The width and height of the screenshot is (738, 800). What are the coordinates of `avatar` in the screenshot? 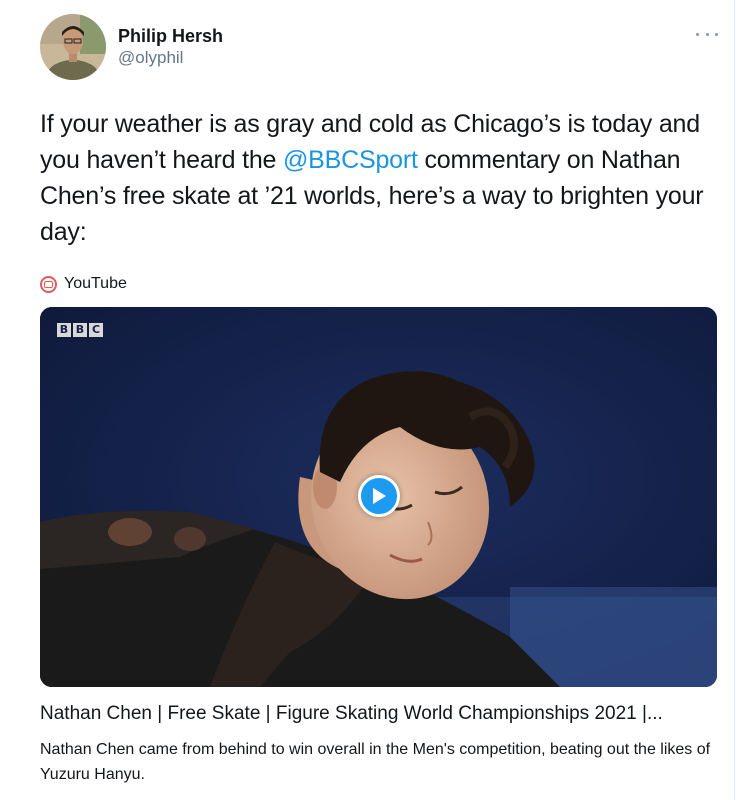 It's located at (73, 47).